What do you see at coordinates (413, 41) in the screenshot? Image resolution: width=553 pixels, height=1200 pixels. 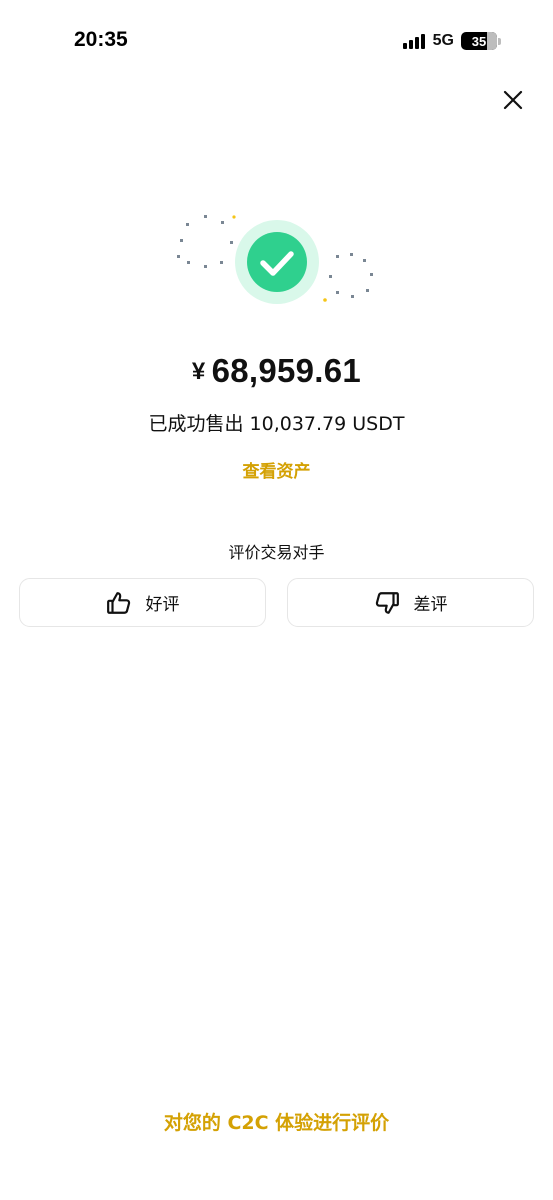 I see `cellular-signal-icon` at bounding box center [413, 41].